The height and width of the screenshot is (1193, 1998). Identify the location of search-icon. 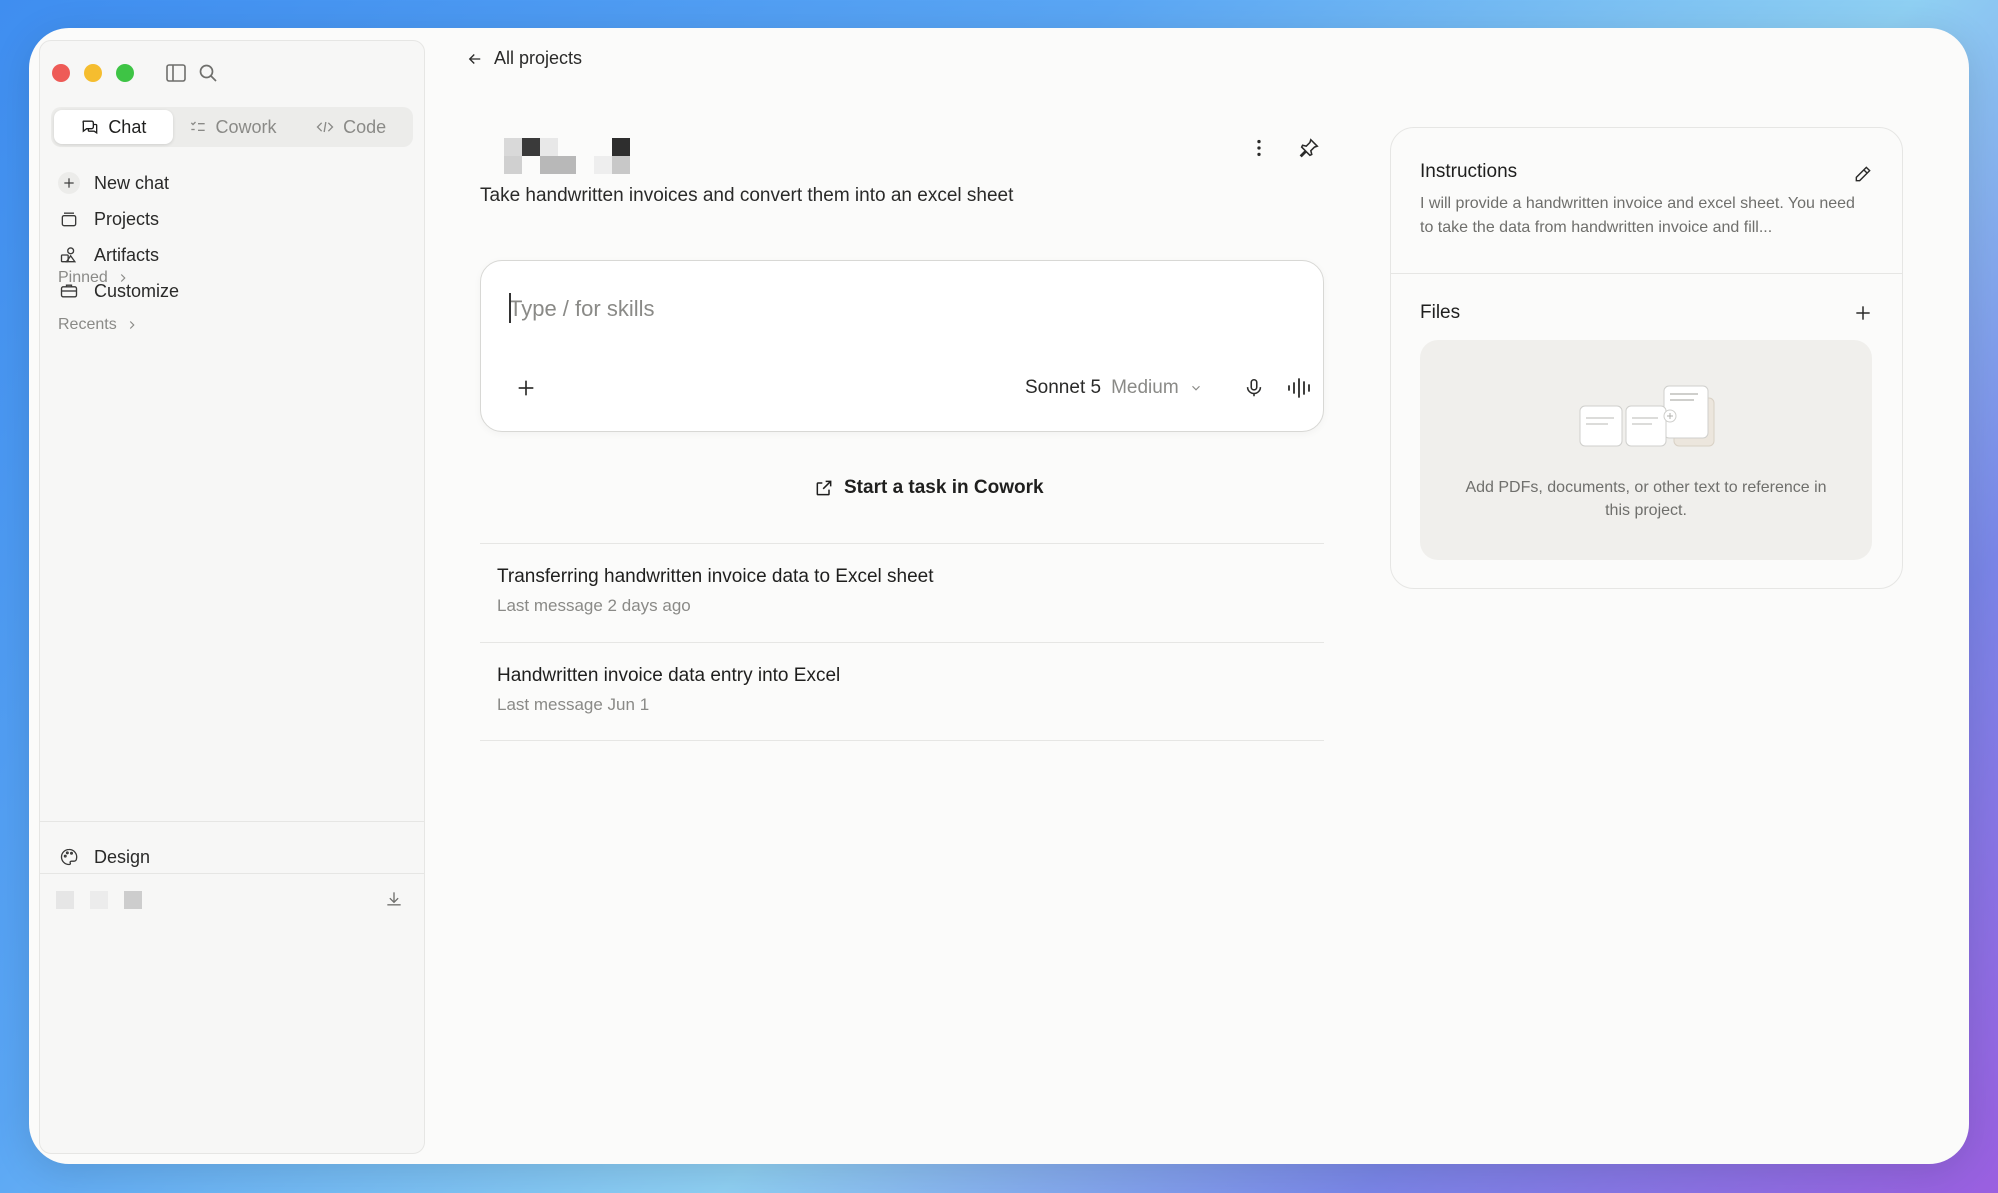
(208, 73).